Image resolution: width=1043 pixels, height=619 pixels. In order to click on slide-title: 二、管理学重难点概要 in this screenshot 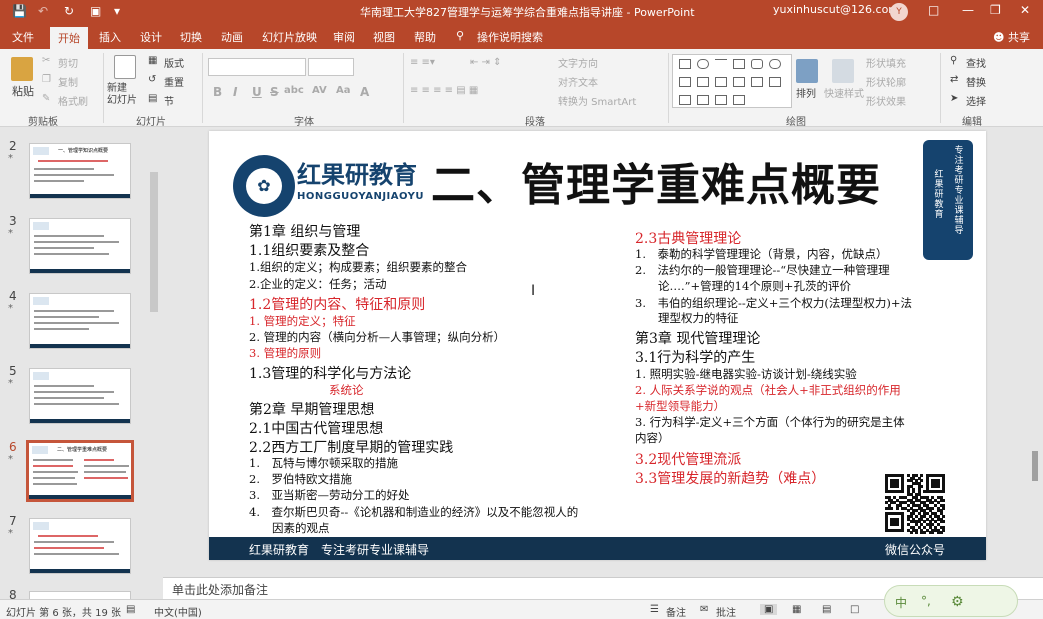, I will do `click(656, 181)`.